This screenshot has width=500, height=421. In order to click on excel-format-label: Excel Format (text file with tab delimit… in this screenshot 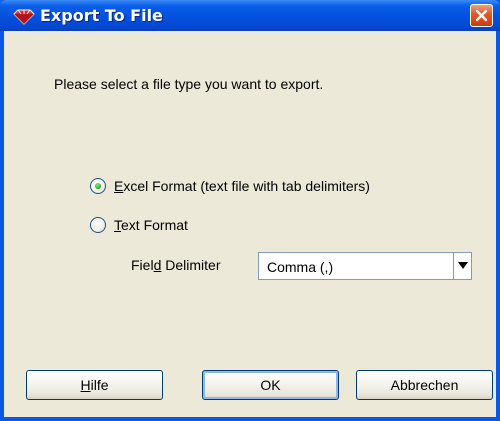, I will do `click(242, 186)`.